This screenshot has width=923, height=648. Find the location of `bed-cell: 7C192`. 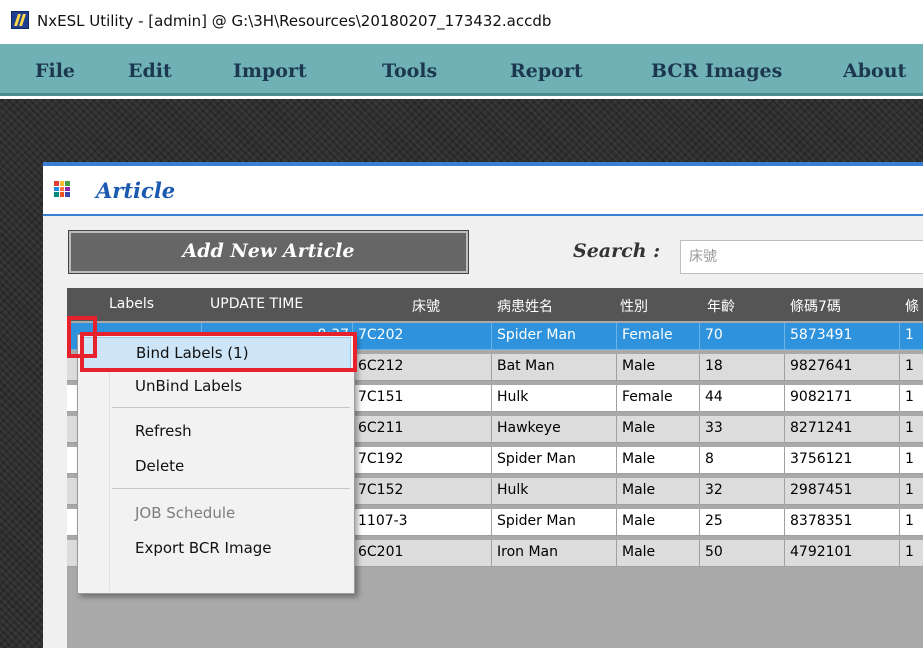

bed-cell: 7C192 is located at coordinates (422, 460).